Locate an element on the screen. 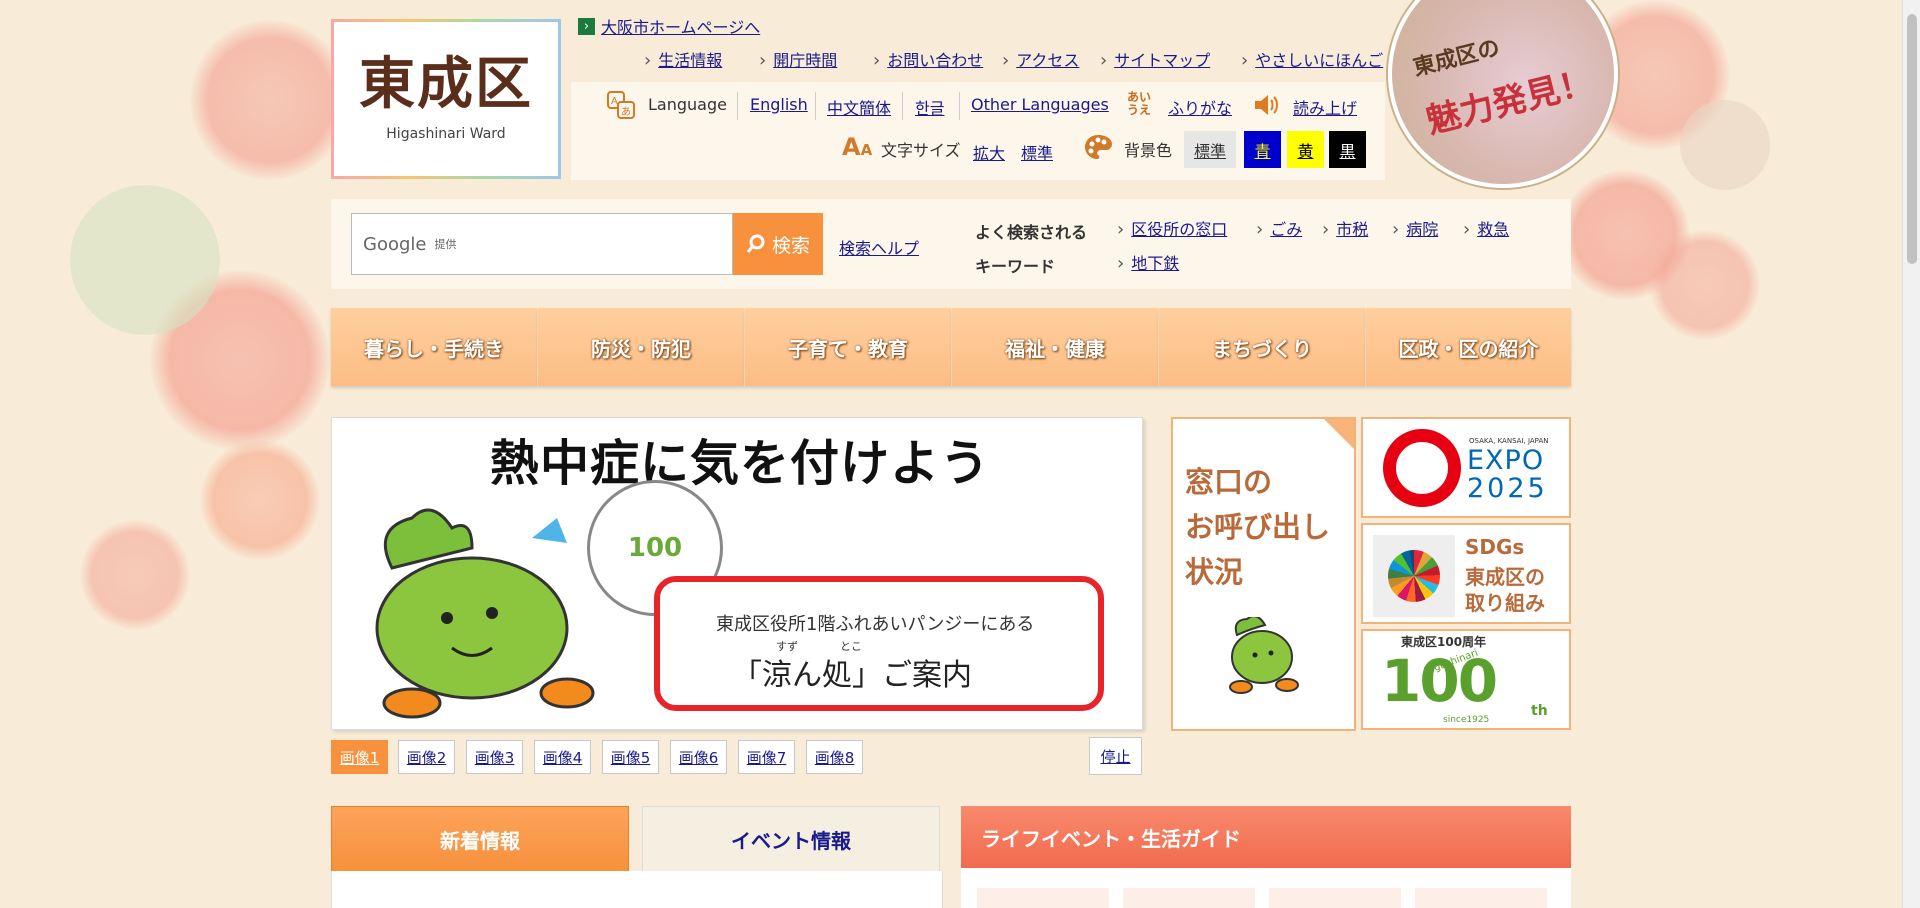  charm-discovery-badge: 東成区の 魅力発見！ is located at coordinates (1503, 94).